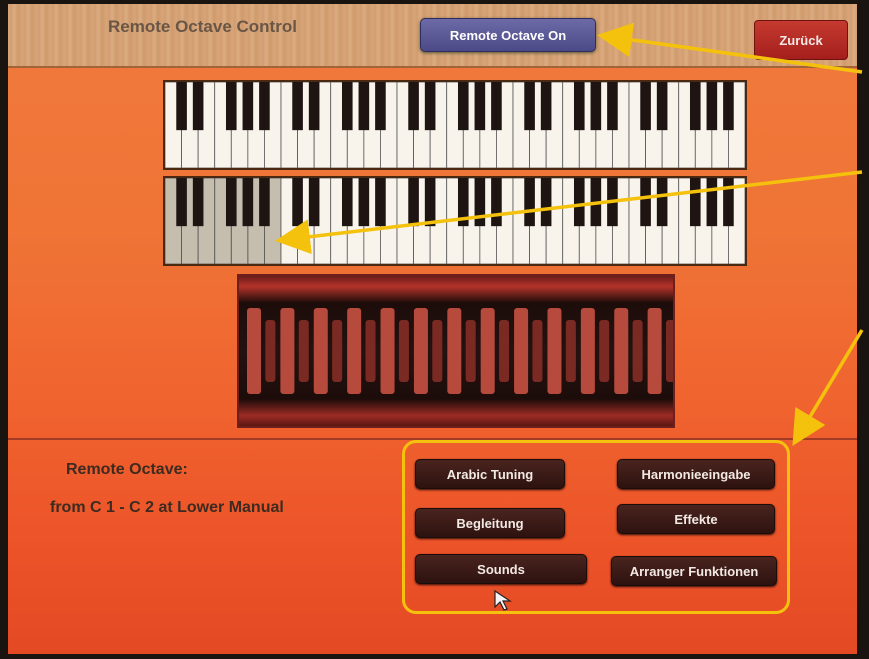  I want to click on page-title: Remote Octave Control, so click(202, 26).